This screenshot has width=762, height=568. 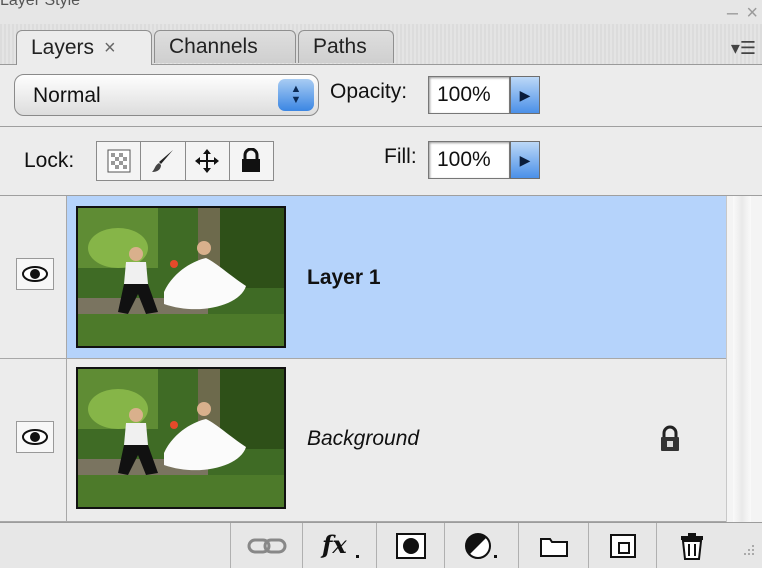 I want to click on layer-name: Layer 1, so click(x=344, y=278).